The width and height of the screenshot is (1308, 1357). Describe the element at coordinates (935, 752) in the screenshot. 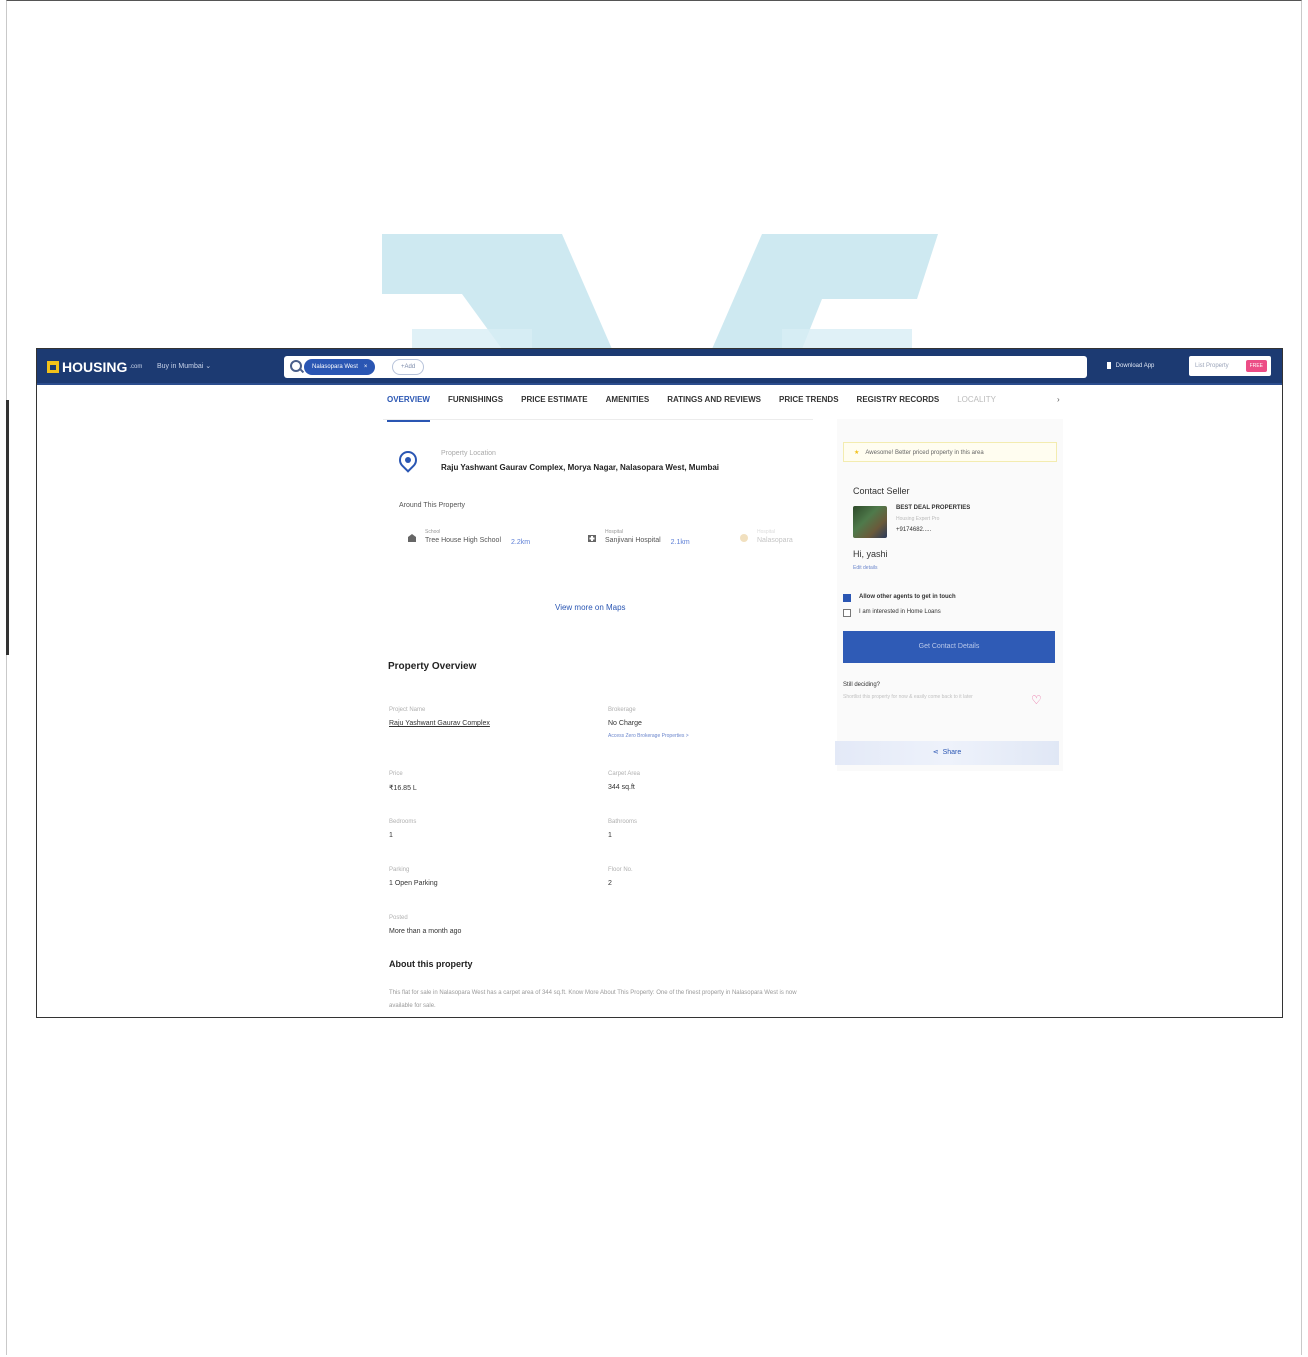

I see `share-icon: ⋖` at that location.